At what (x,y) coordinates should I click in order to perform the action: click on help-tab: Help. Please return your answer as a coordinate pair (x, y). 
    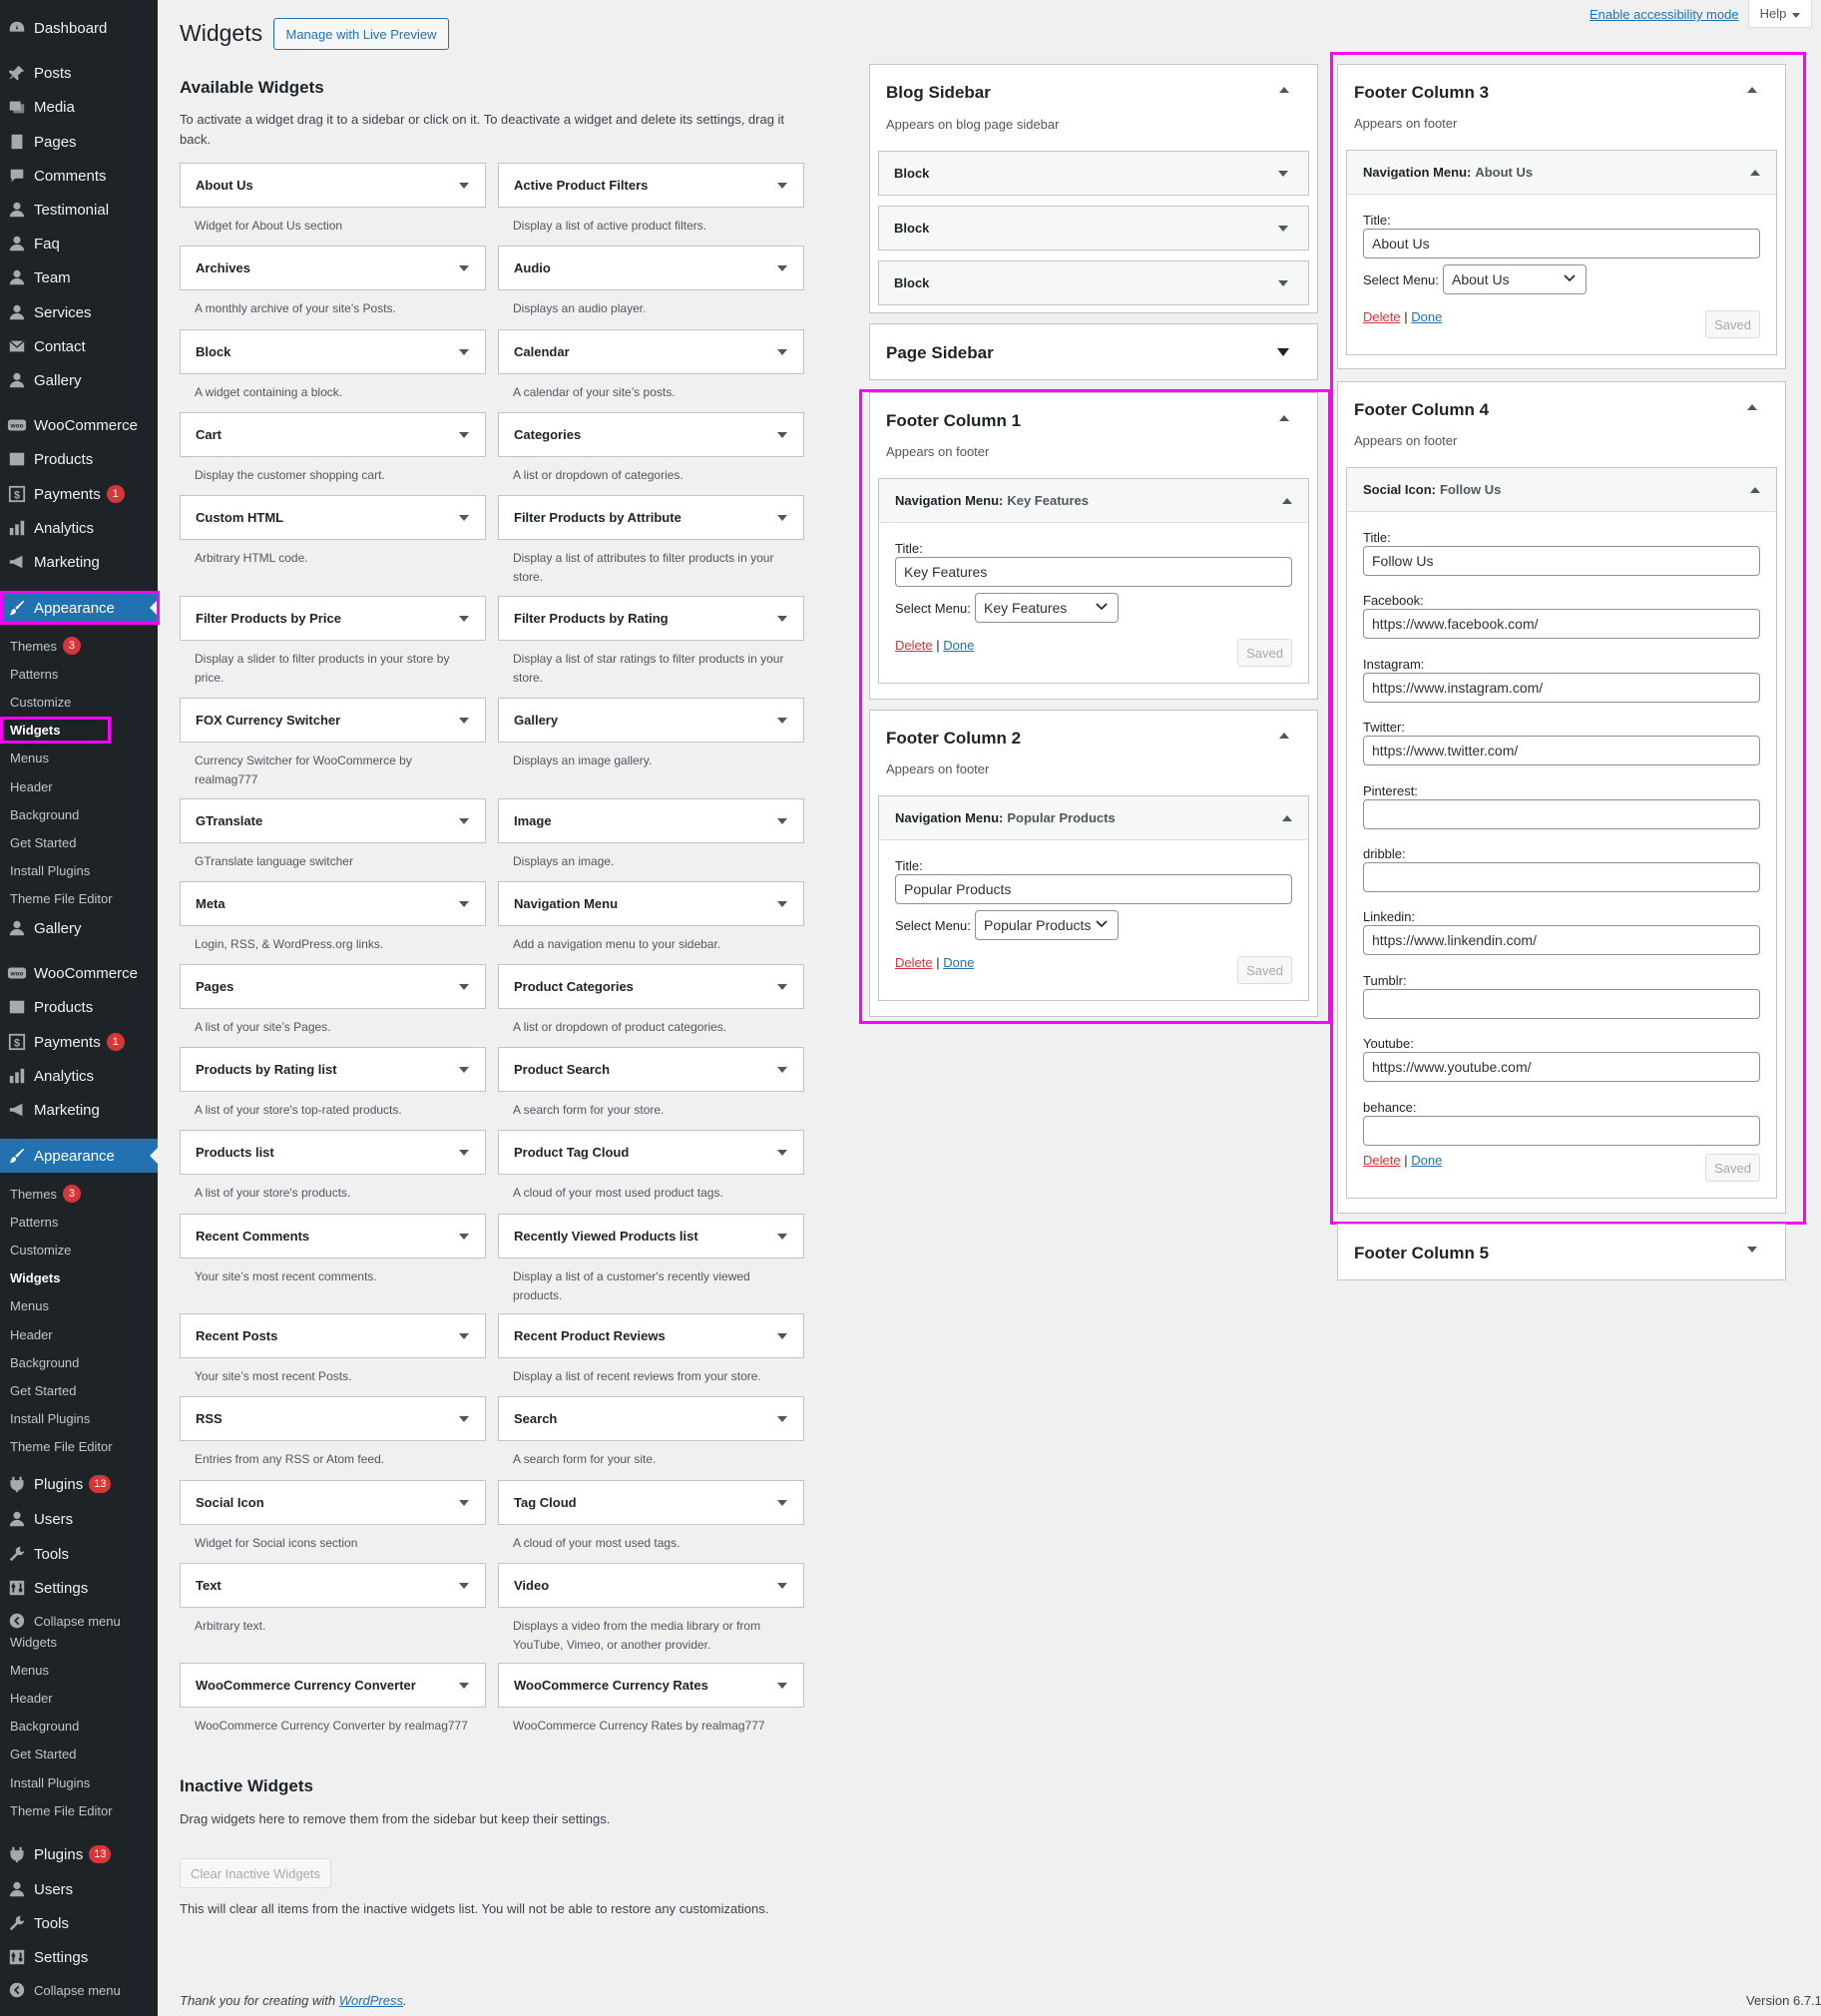
    Looking at the image, I should click on (1780, 14).